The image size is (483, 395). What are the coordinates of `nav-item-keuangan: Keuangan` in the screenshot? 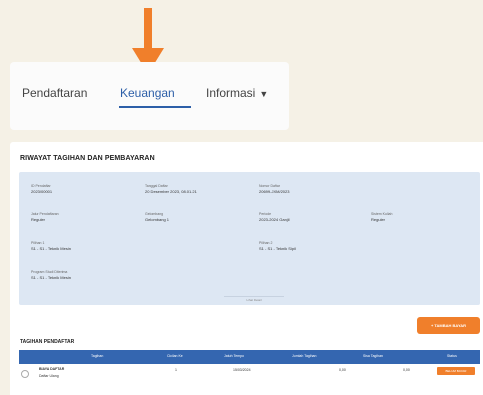 It's located at (147, 93).